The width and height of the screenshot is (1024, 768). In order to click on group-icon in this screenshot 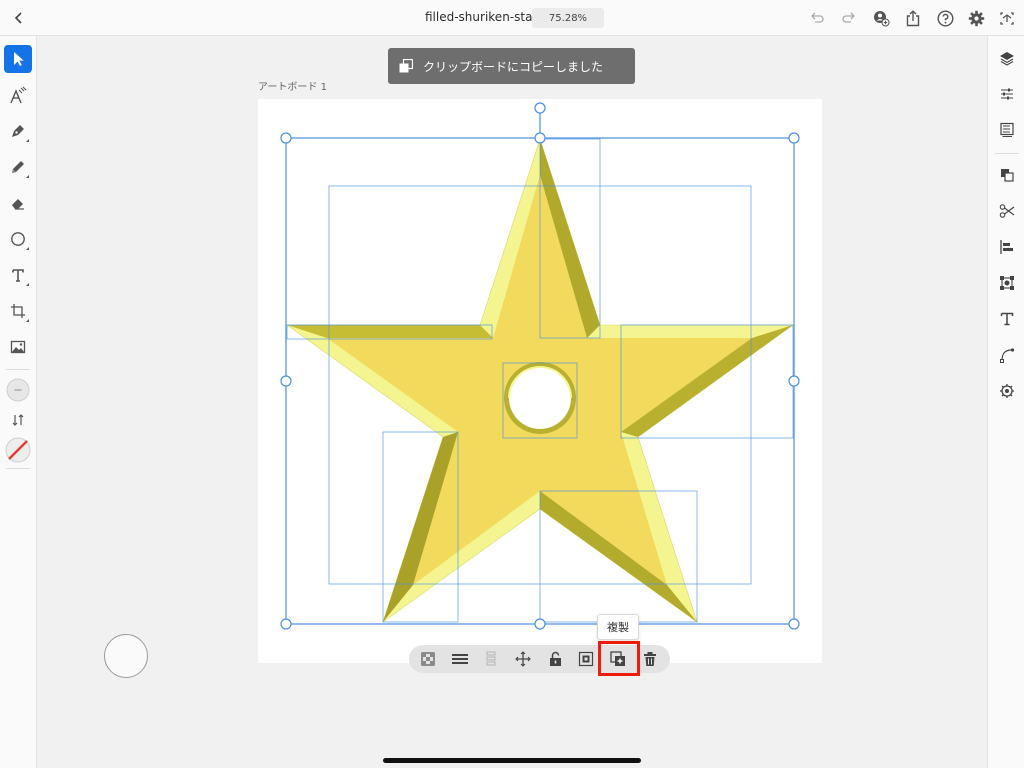, I will do `click(586, 659)`.